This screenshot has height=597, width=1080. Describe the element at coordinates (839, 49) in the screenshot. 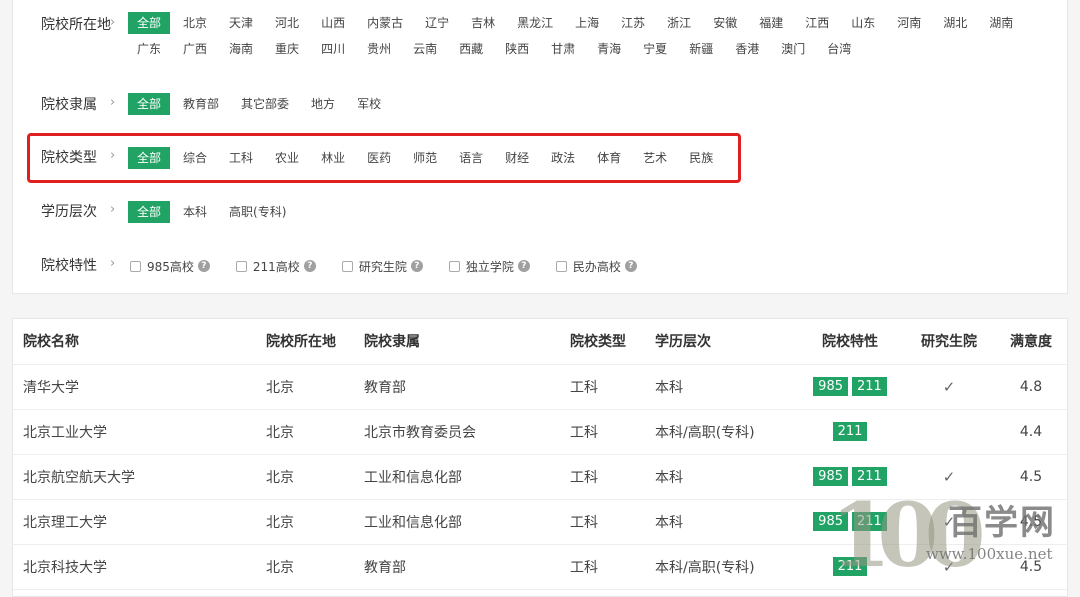

I see `filter-option-region: 台湾` at that location.